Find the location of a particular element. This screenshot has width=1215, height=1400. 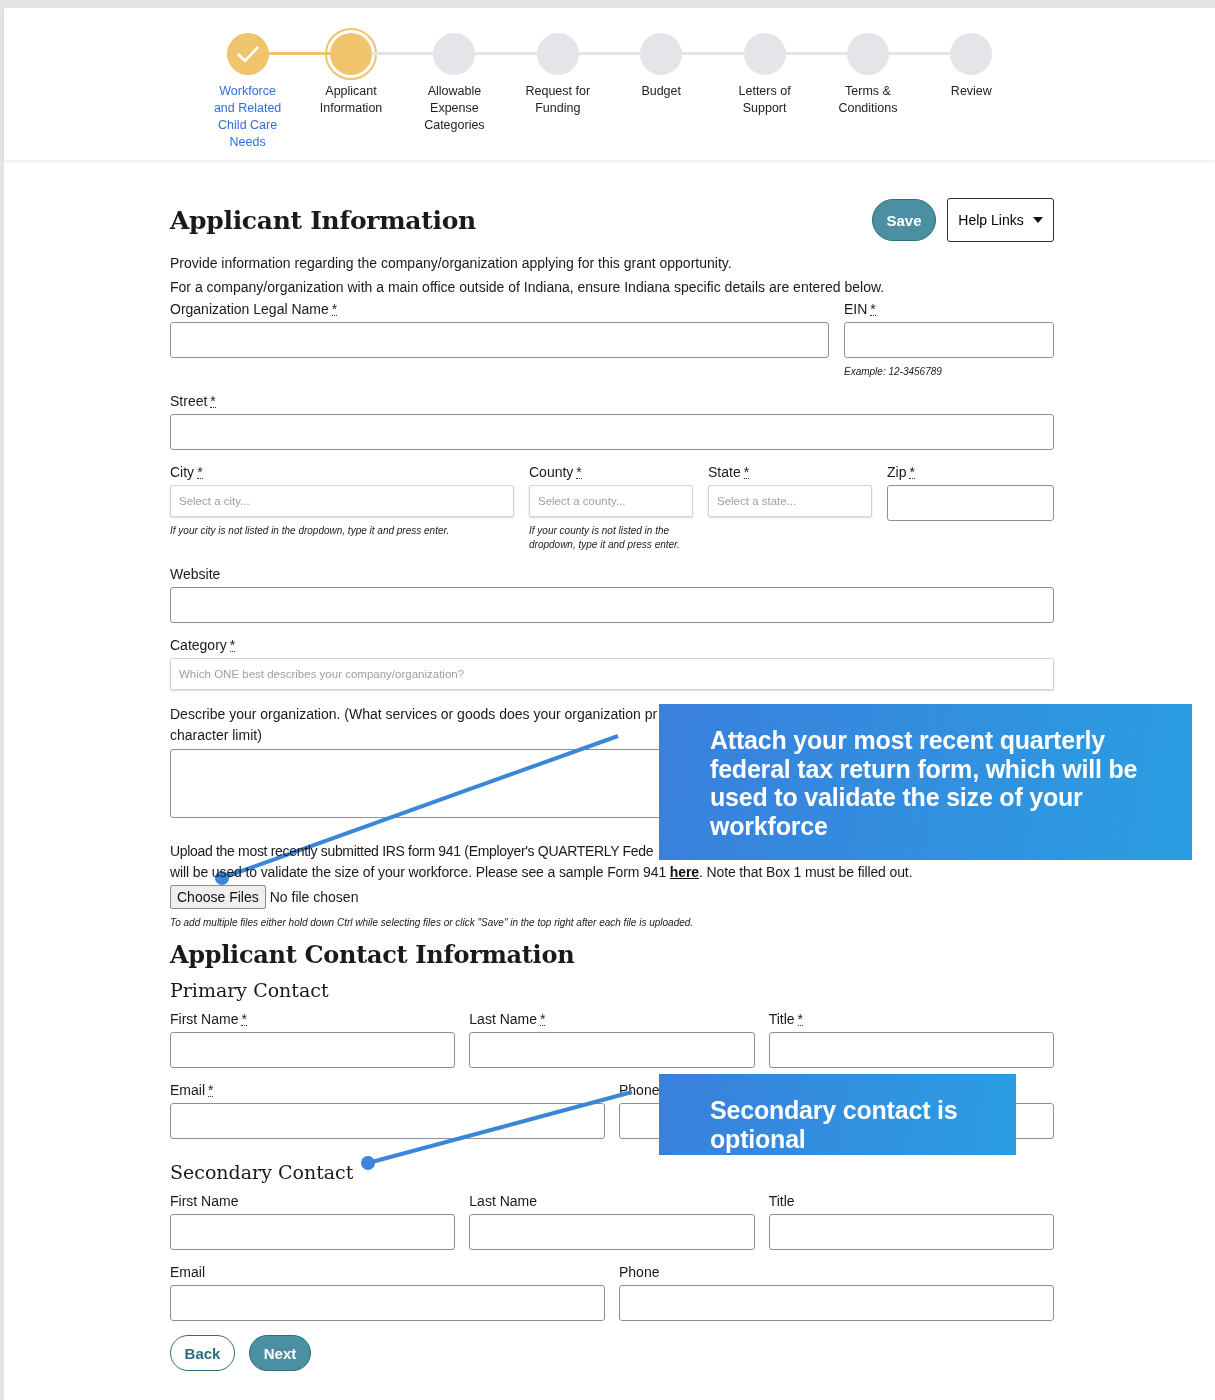

check-icon is located at coordinates (247, 54).